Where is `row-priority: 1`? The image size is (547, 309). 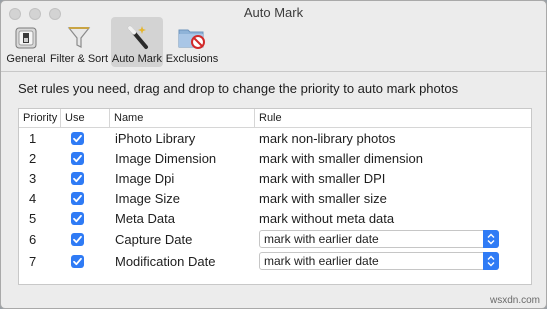
row-priority: 1 is located at coordinates (33, 138).